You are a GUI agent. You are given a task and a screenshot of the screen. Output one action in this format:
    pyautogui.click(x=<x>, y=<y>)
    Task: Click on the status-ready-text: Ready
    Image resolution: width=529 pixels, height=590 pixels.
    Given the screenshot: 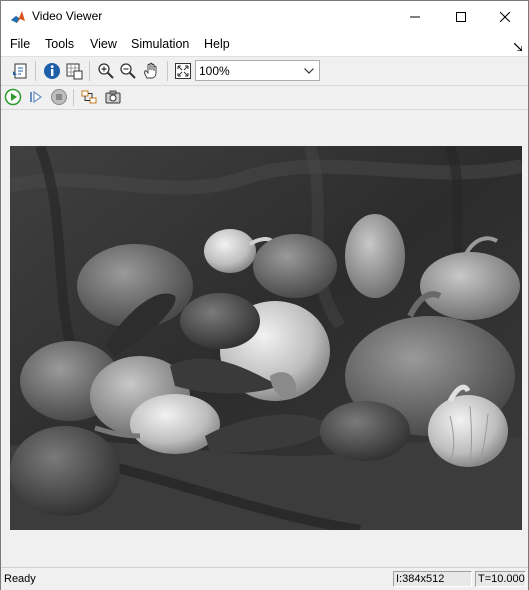 What is the action you would take?
    pyautogui.click(x=20, y=579)
    